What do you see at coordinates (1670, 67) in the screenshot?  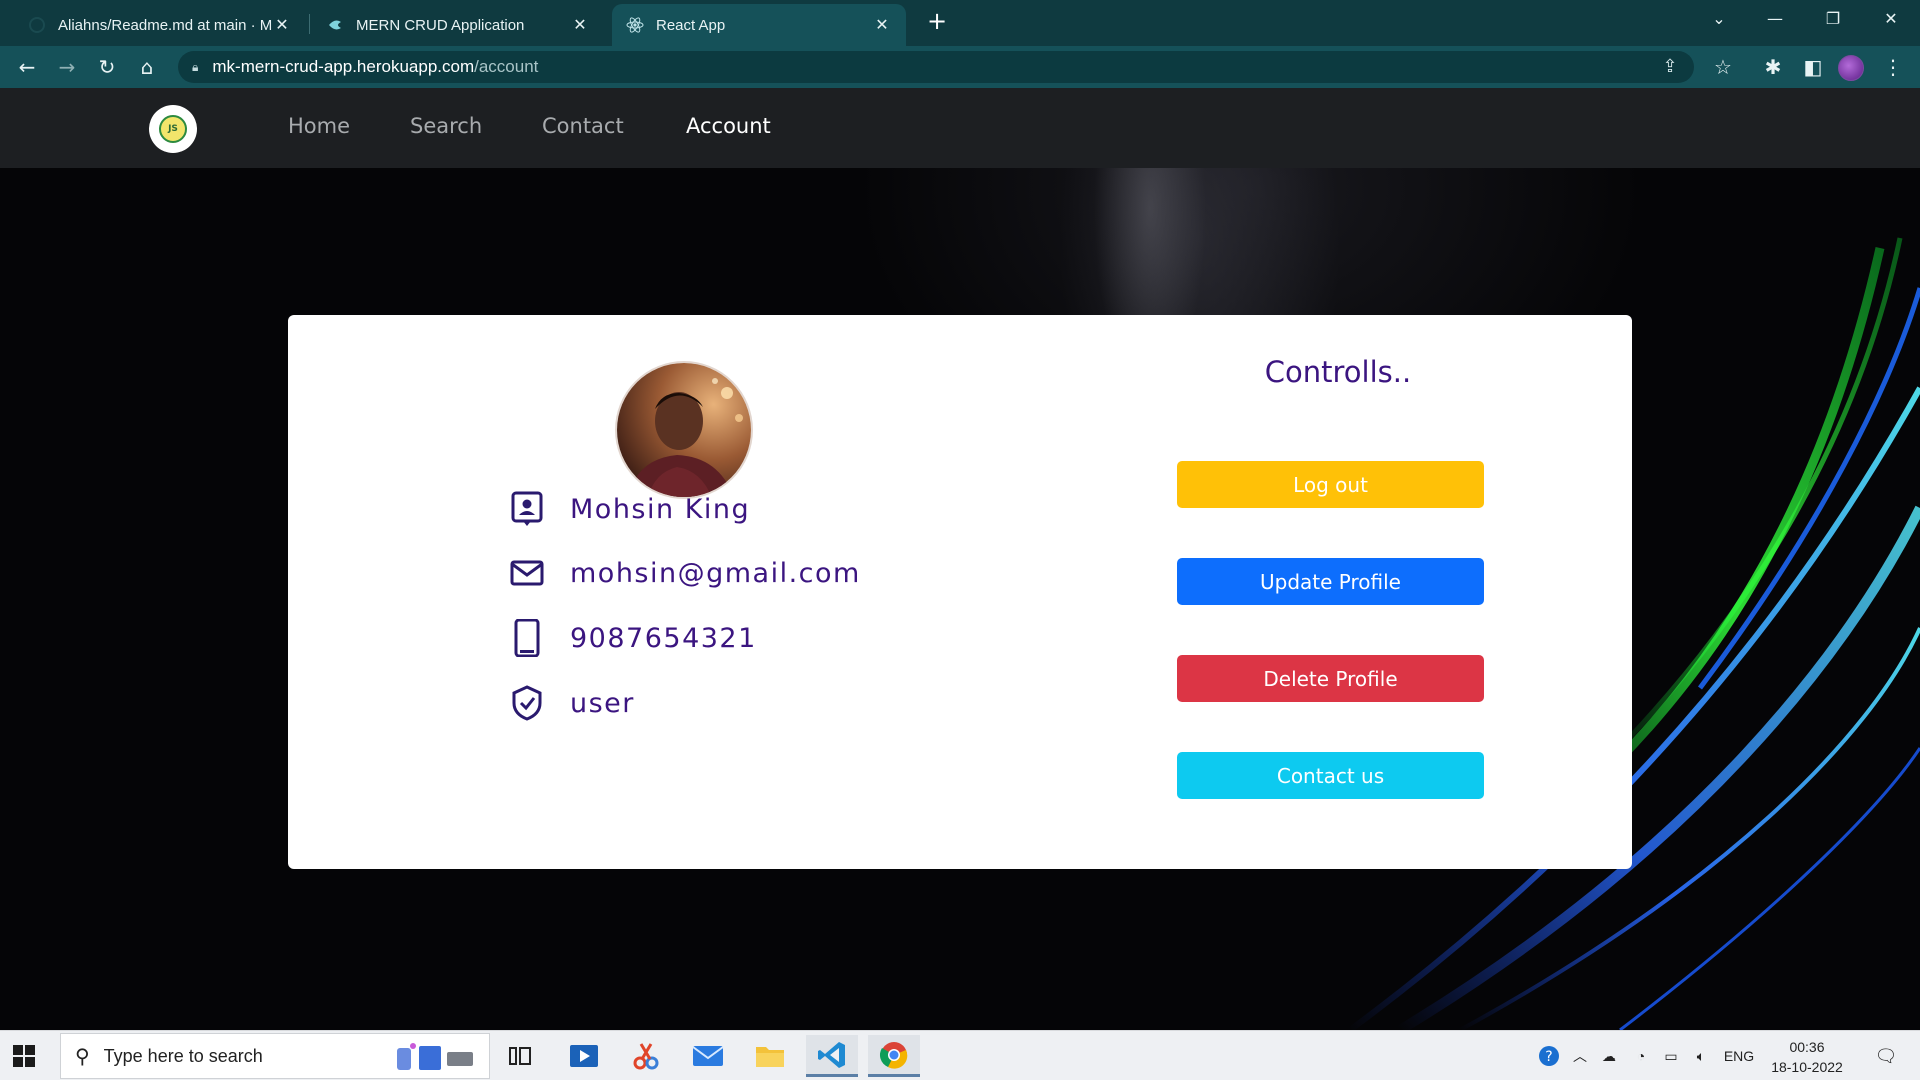 I see `share-icon: ⇪` at bounding box center [1670, 67].